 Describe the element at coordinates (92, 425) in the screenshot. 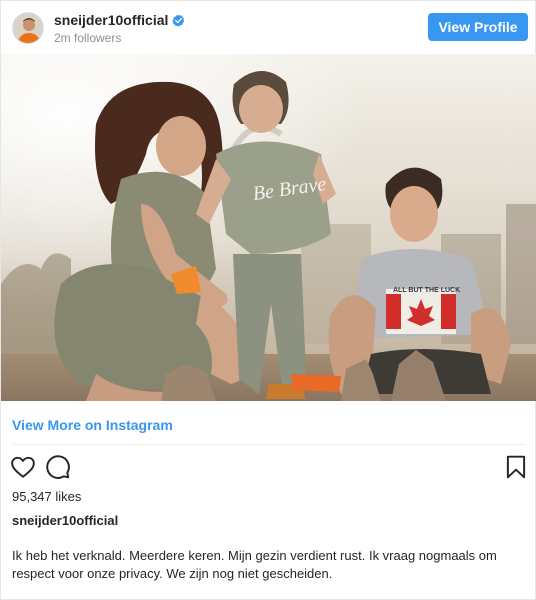

I see `view-more-on-instagram-link: View More on Instagram` at that location.